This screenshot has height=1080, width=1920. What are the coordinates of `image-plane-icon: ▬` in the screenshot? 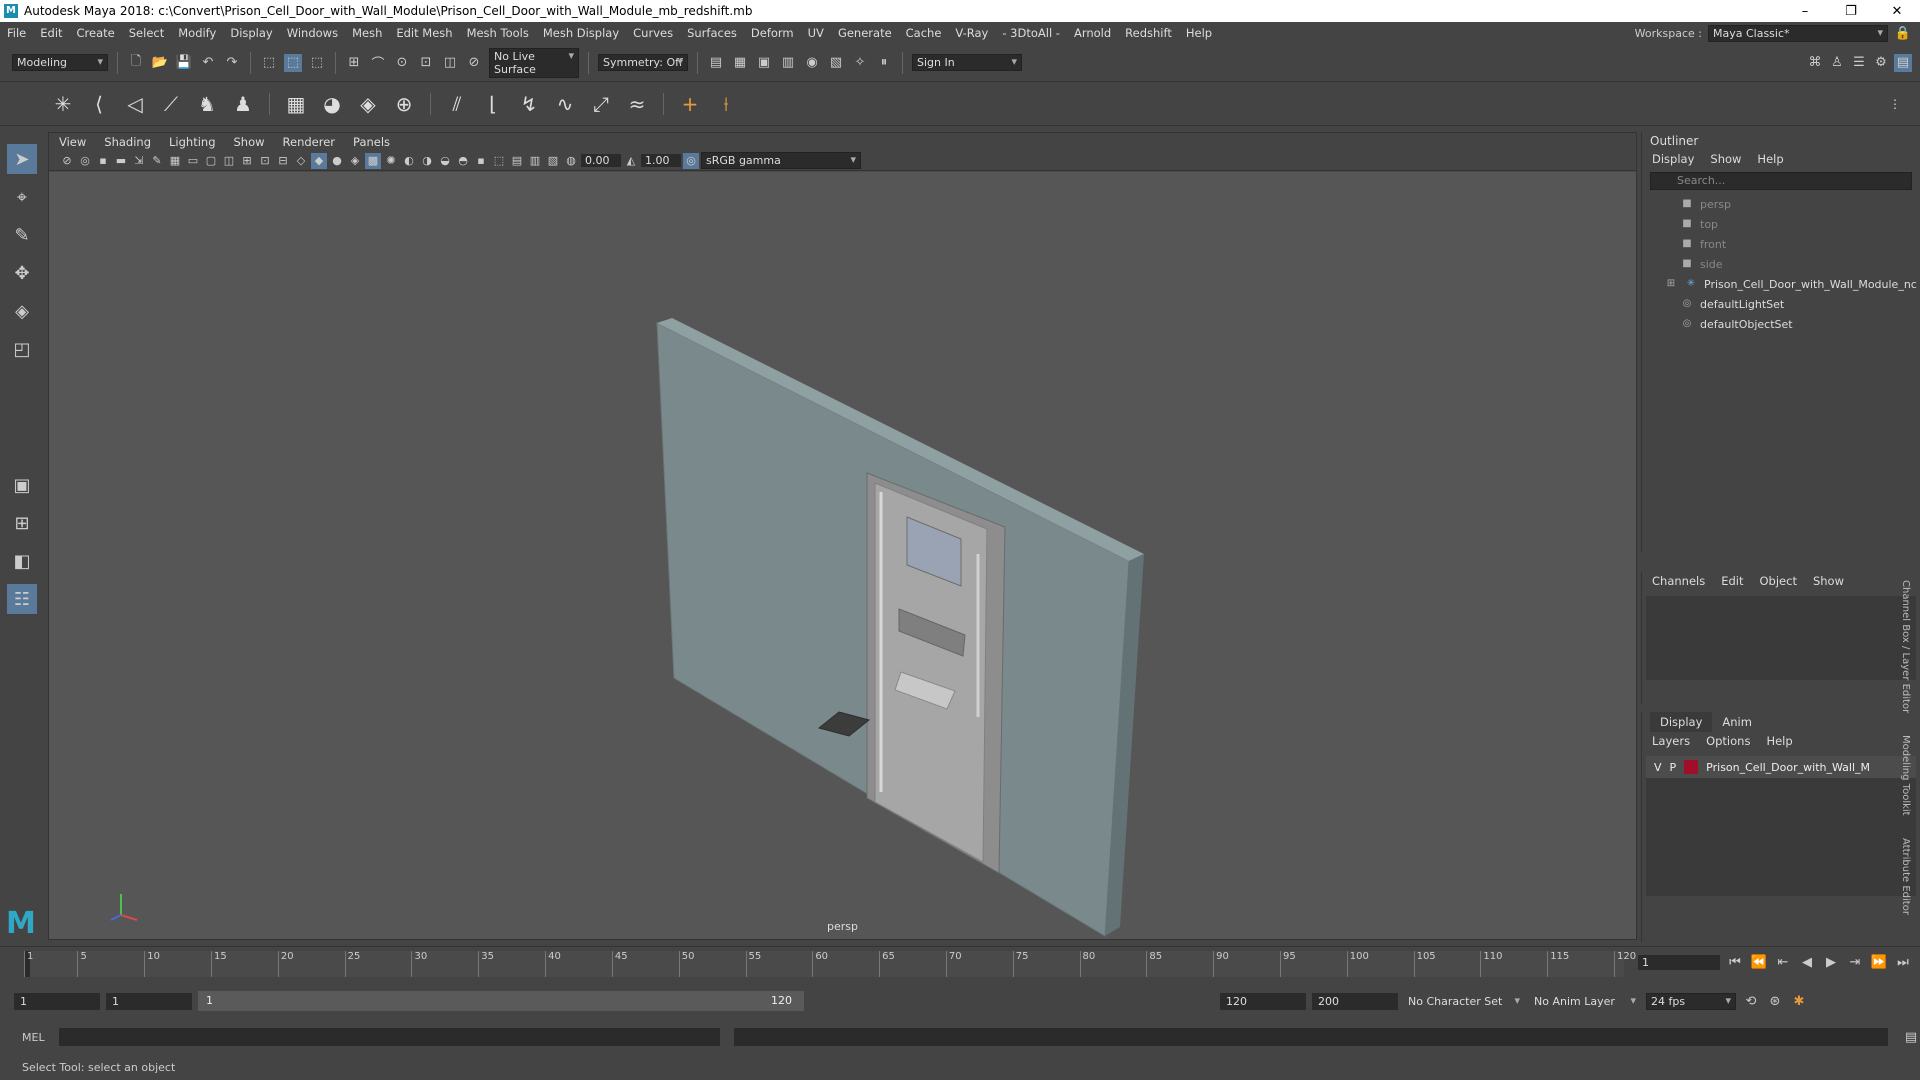 It's located at (121, 161).